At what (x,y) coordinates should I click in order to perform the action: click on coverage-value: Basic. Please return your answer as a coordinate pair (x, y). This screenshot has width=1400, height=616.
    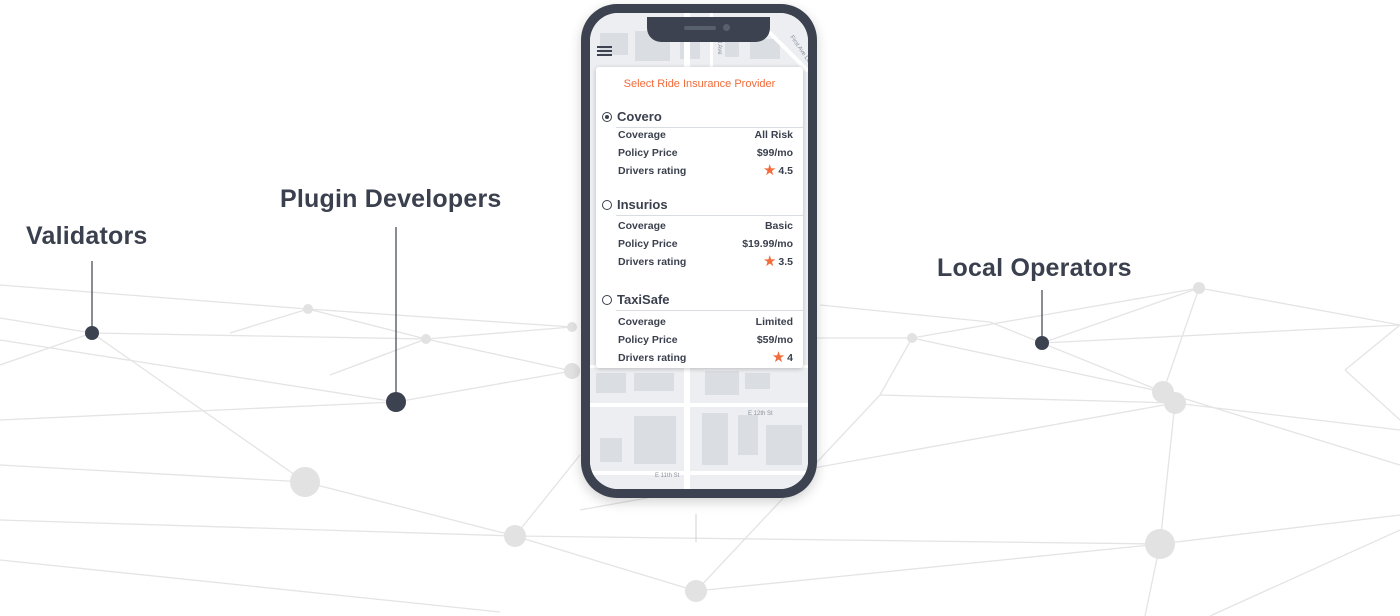
    Looking at the image, I should click on (778, 226).